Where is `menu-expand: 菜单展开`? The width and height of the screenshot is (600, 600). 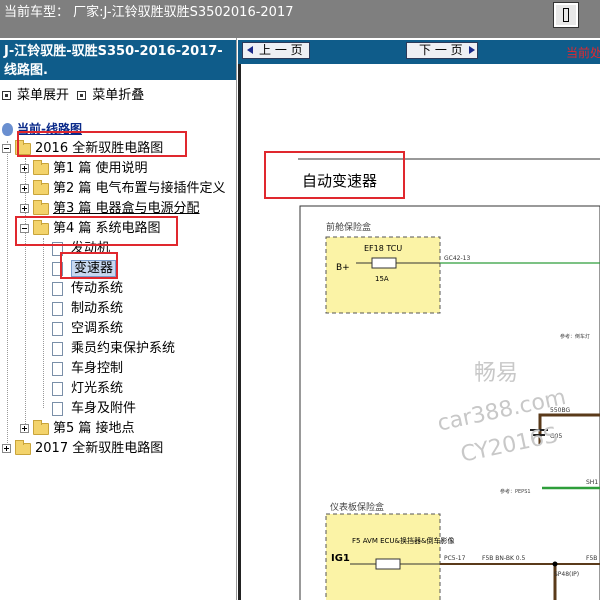
menu-expand: 菜单展开 is located at coordinates (35, 95).